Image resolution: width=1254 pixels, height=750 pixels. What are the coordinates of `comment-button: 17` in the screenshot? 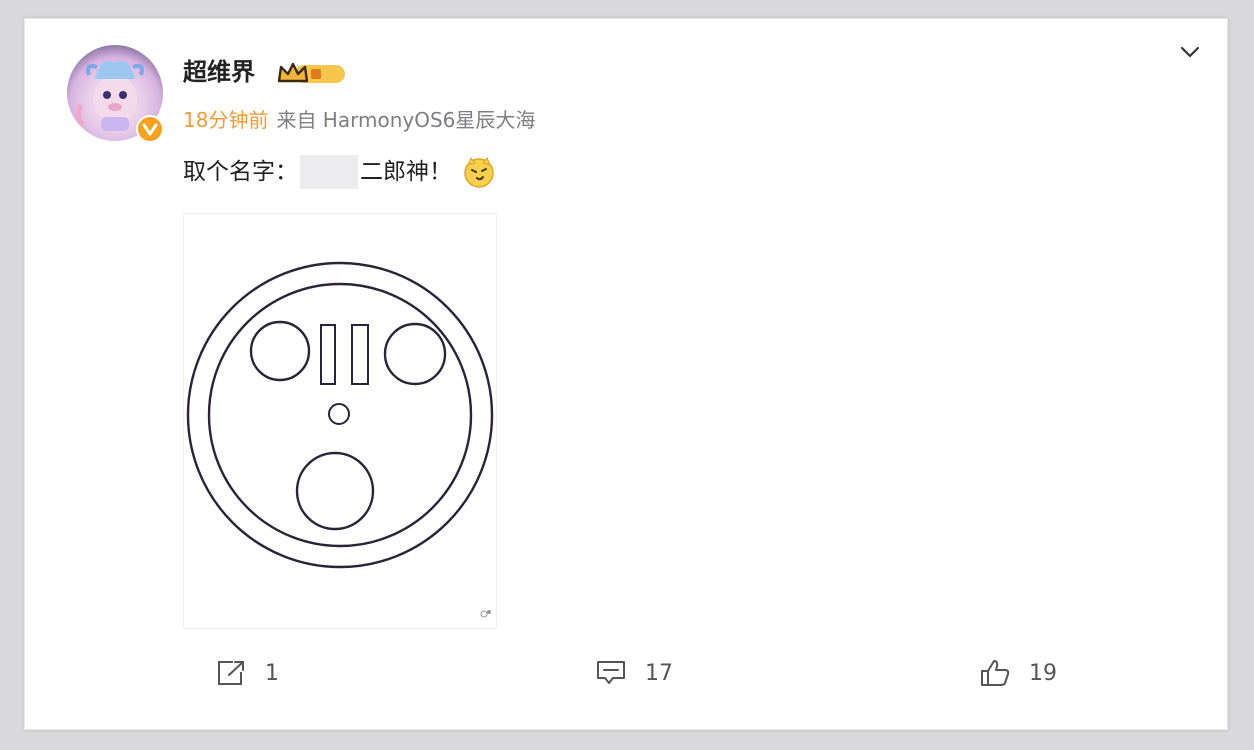 It's located at (634, 673).